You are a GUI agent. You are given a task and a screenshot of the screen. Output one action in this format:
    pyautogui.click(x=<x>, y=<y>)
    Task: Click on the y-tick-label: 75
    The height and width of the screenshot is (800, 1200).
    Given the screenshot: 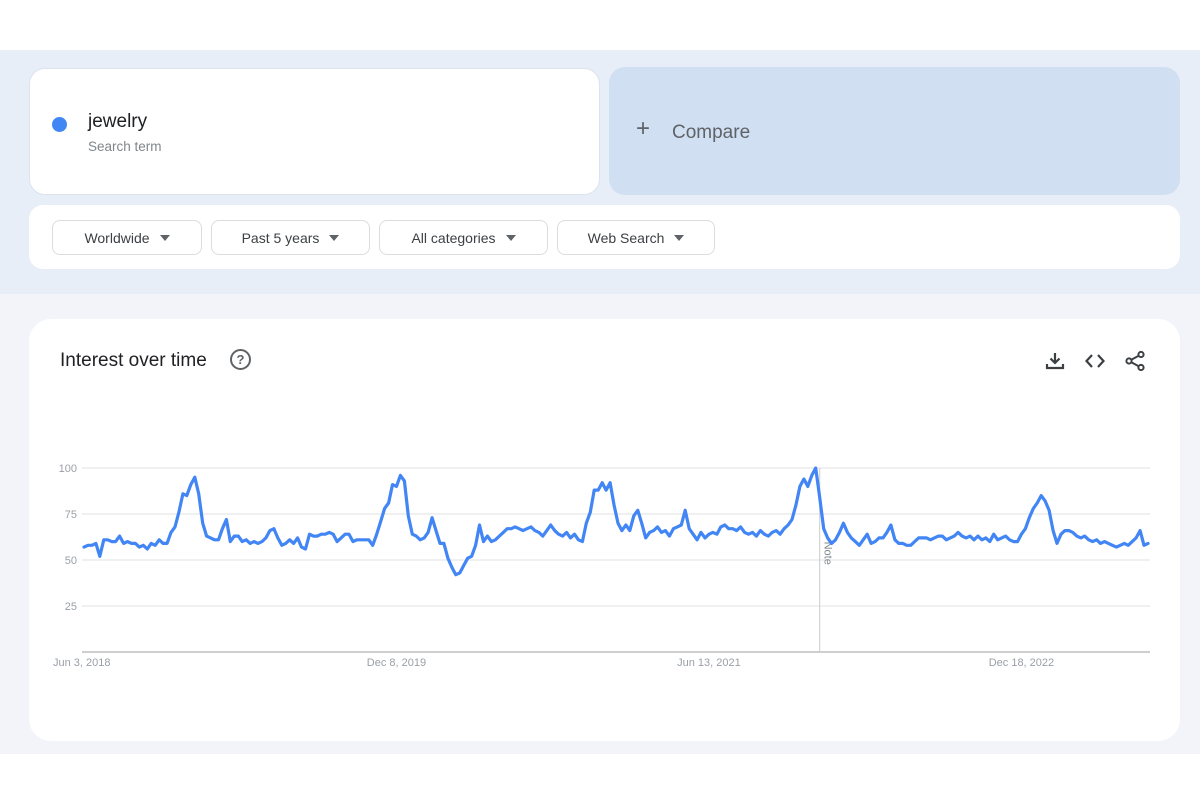 What is the action you would take?
    pyautogui.click(x=71, y=515)
    